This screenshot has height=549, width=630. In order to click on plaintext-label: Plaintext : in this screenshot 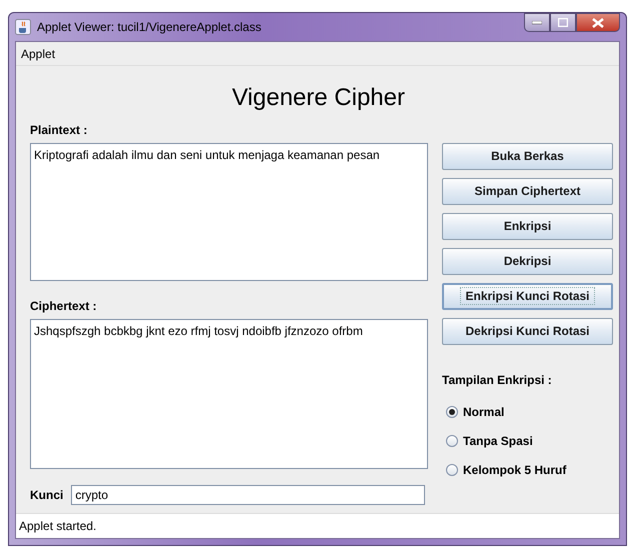, I will do `click(59, 130)`.